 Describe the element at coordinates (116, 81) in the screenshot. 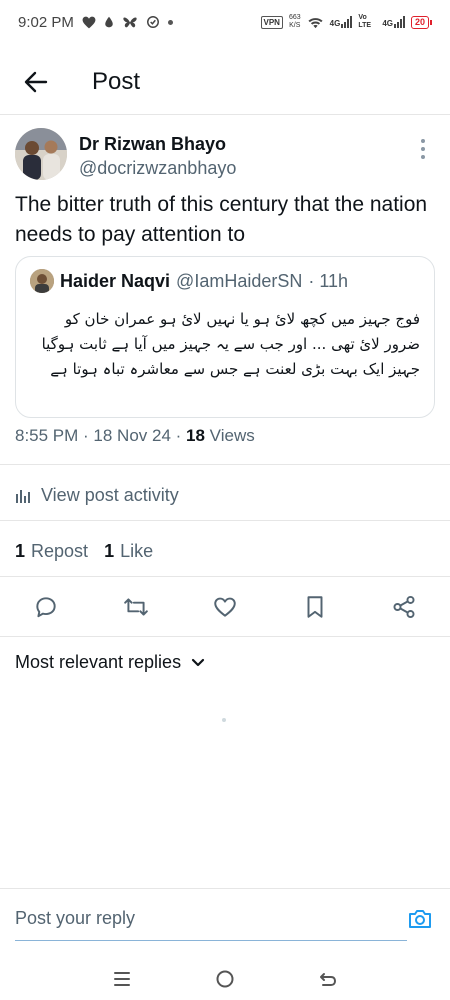

I see `page-title: Post` at that location.